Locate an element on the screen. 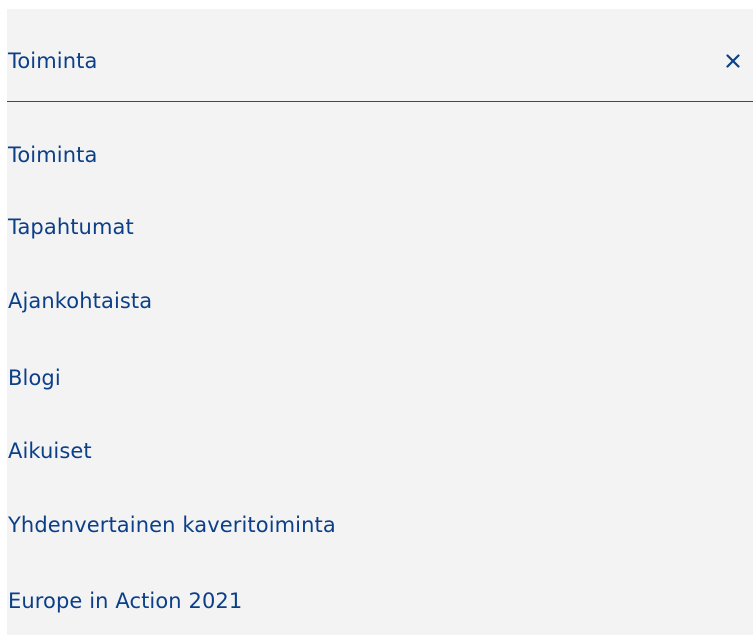 Image resolution: width=753 pixels, height=635 pixels. submenu-header: Toiminta is located at coordinates (380, 55).